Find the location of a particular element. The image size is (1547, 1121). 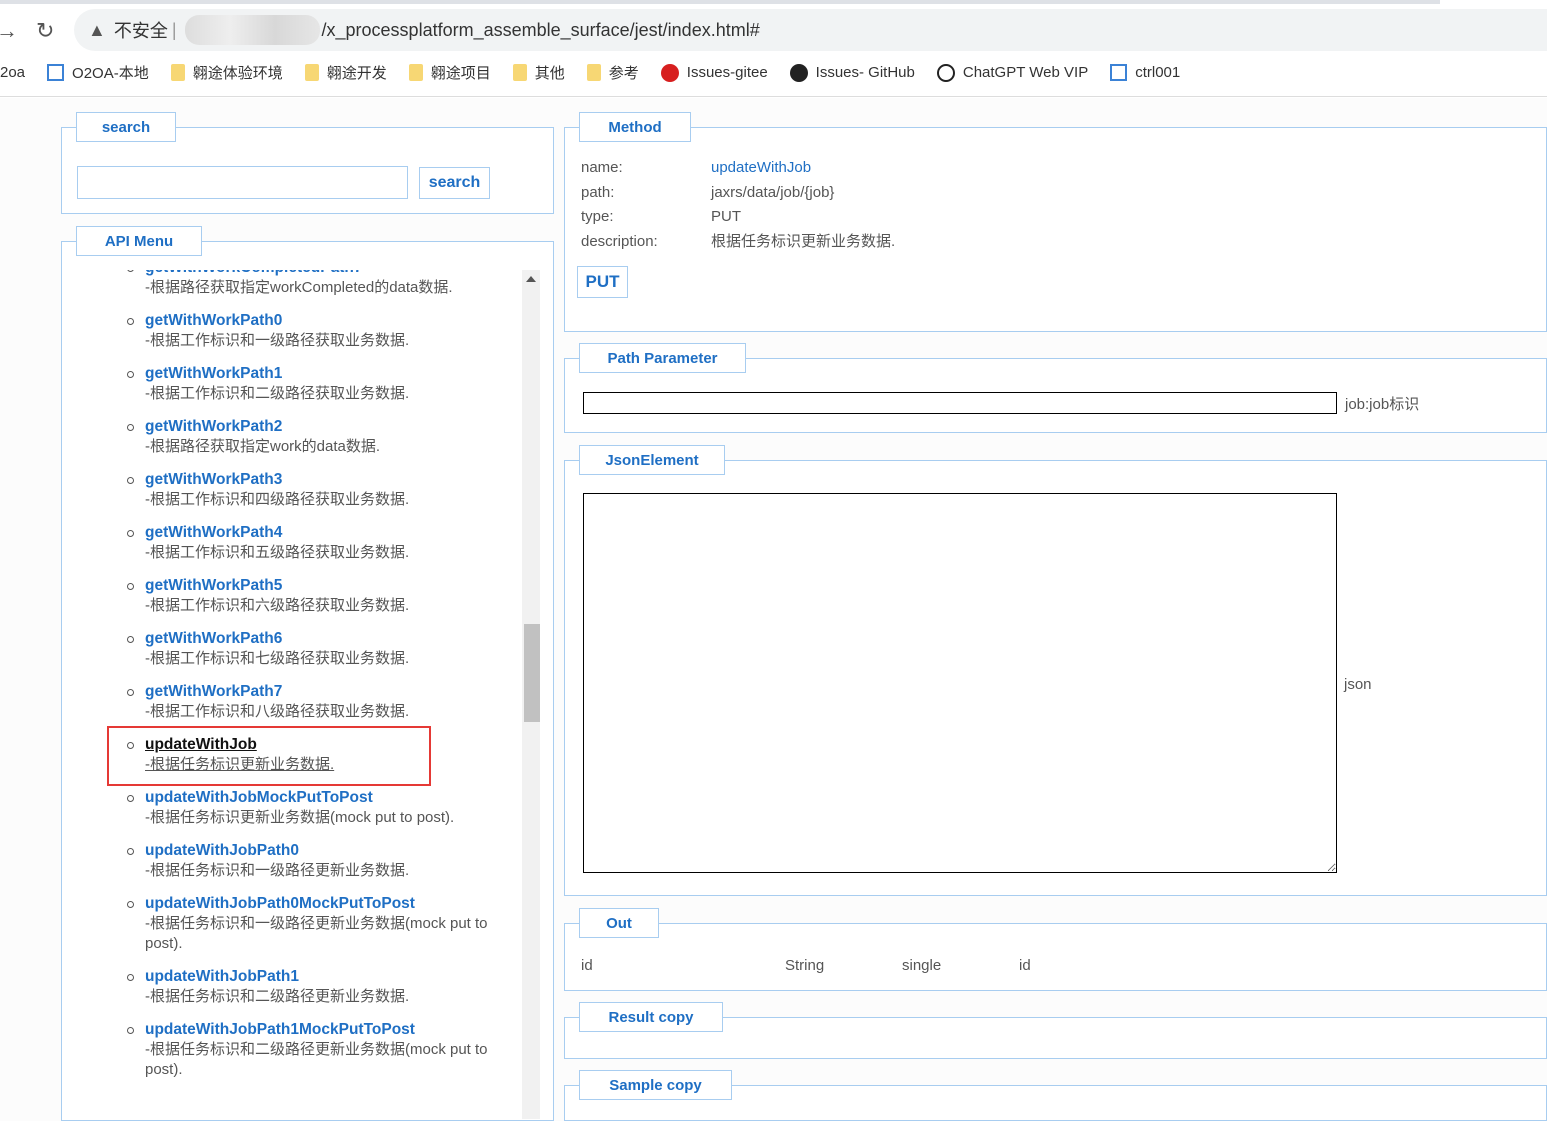

path-parameter-legend: Path Parameter is located at coordinates (662, 358).